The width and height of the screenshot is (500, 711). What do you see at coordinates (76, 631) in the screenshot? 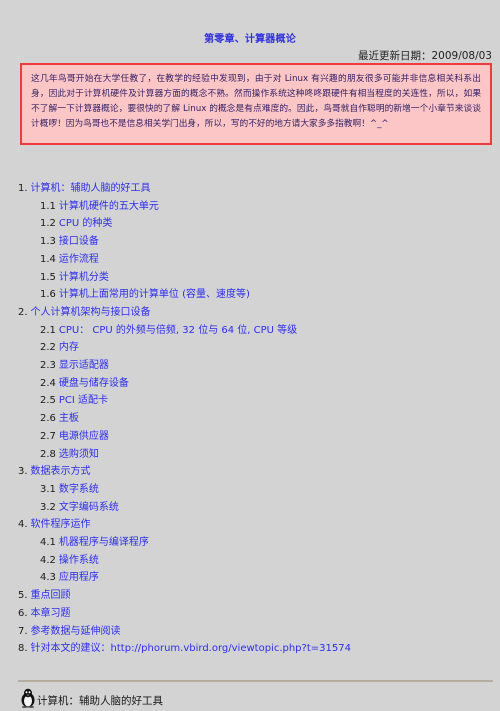
I see `toc-link: 参考数据与延伸阅读` at bounding box center [76, 631].